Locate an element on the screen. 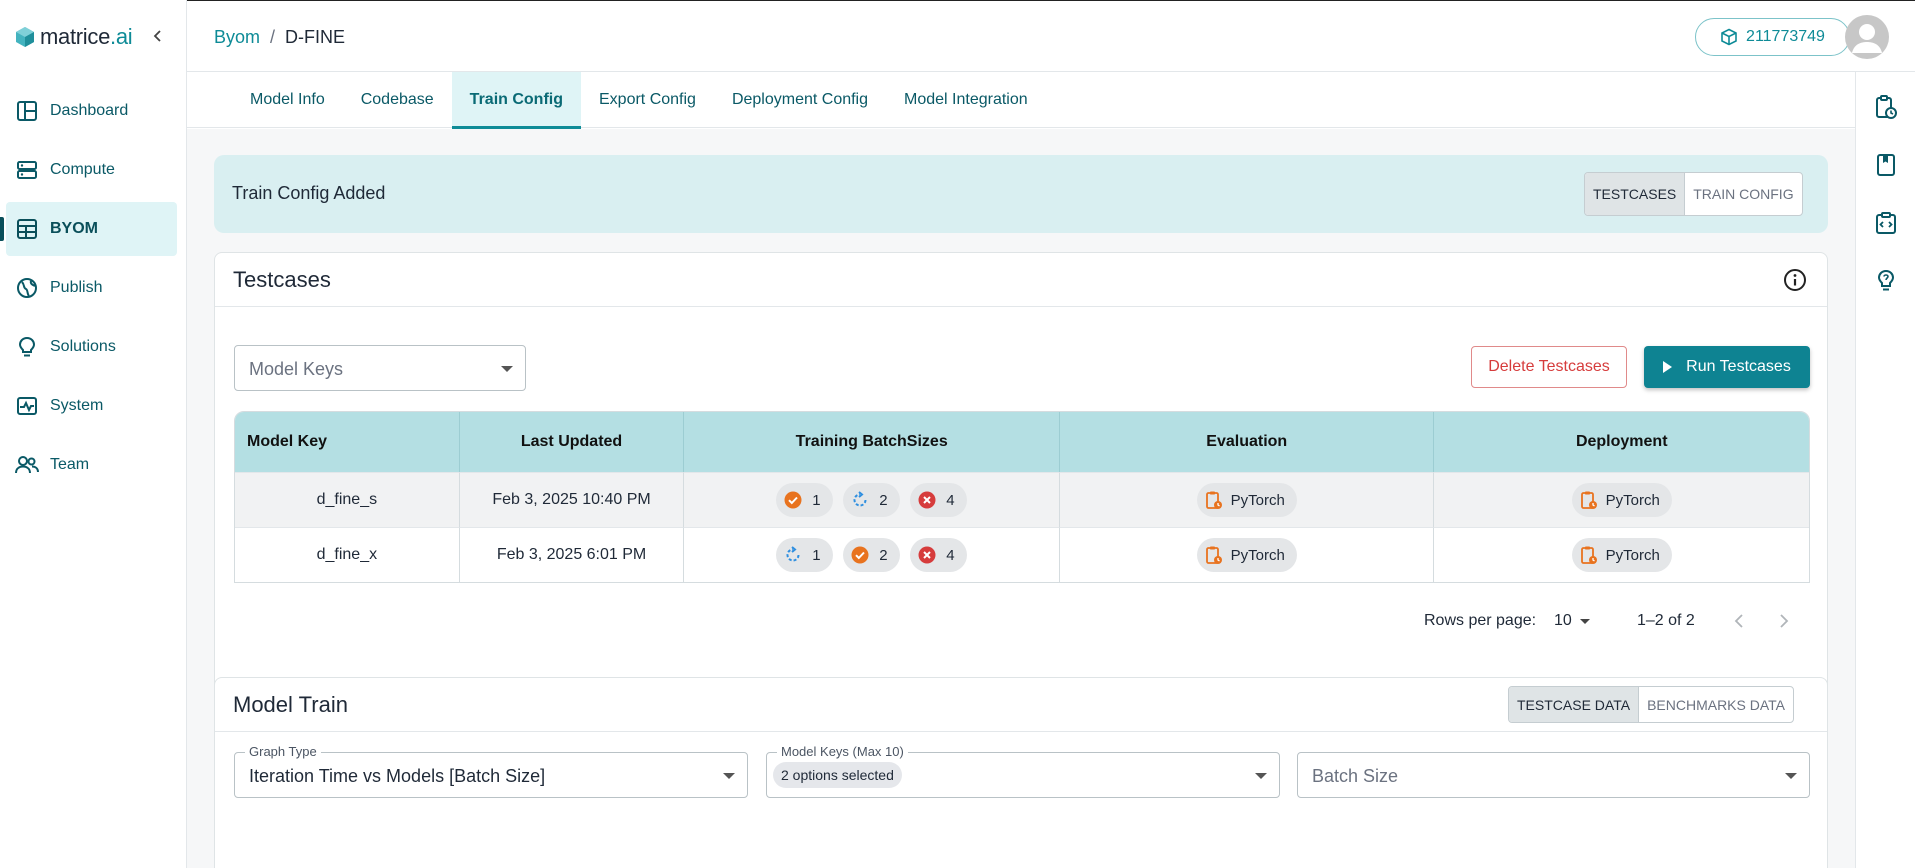  user-avatar is located at coordinates (1867, 37).